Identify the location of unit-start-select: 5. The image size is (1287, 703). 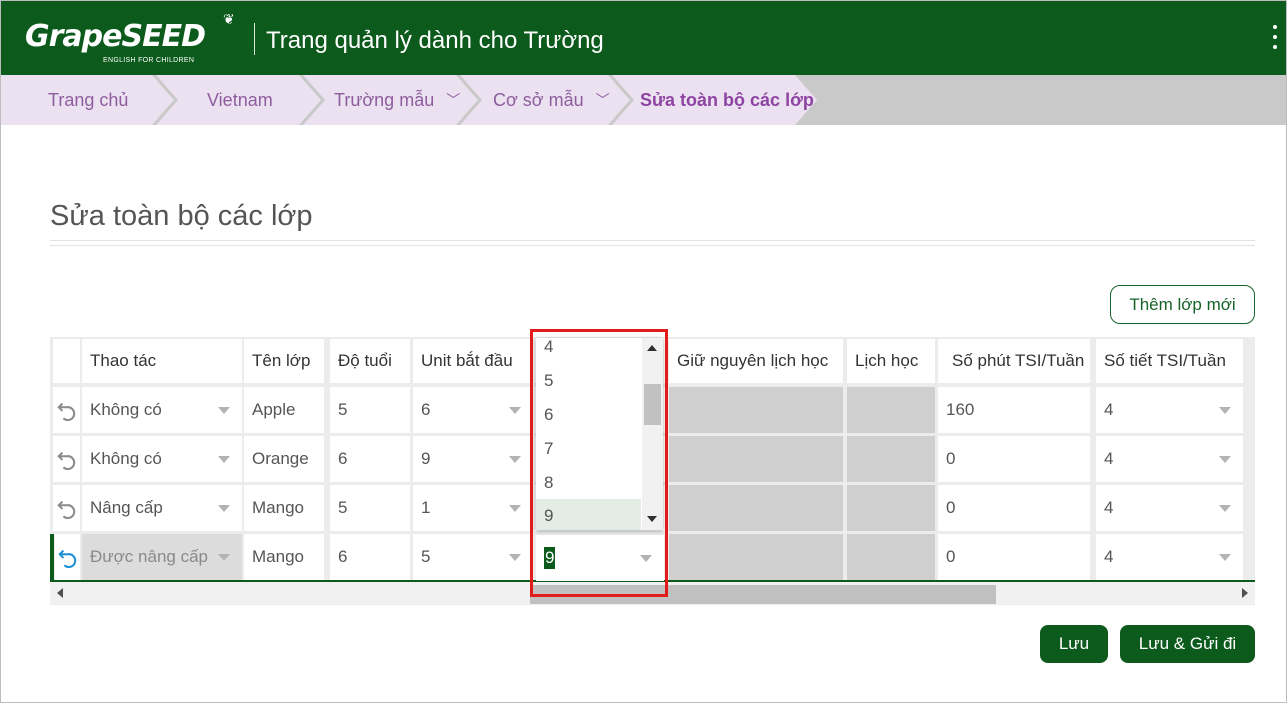
(473, 557).